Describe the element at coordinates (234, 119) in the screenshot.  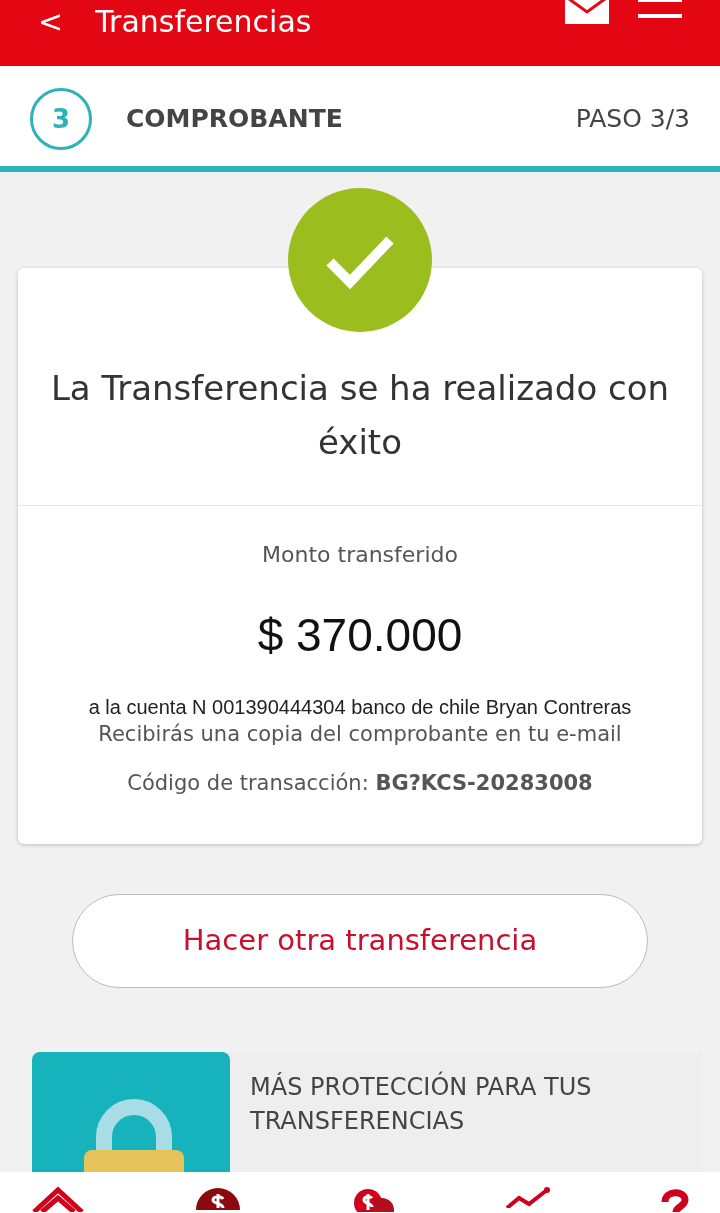
I see `step-label: COMPROBANTE` at that location.